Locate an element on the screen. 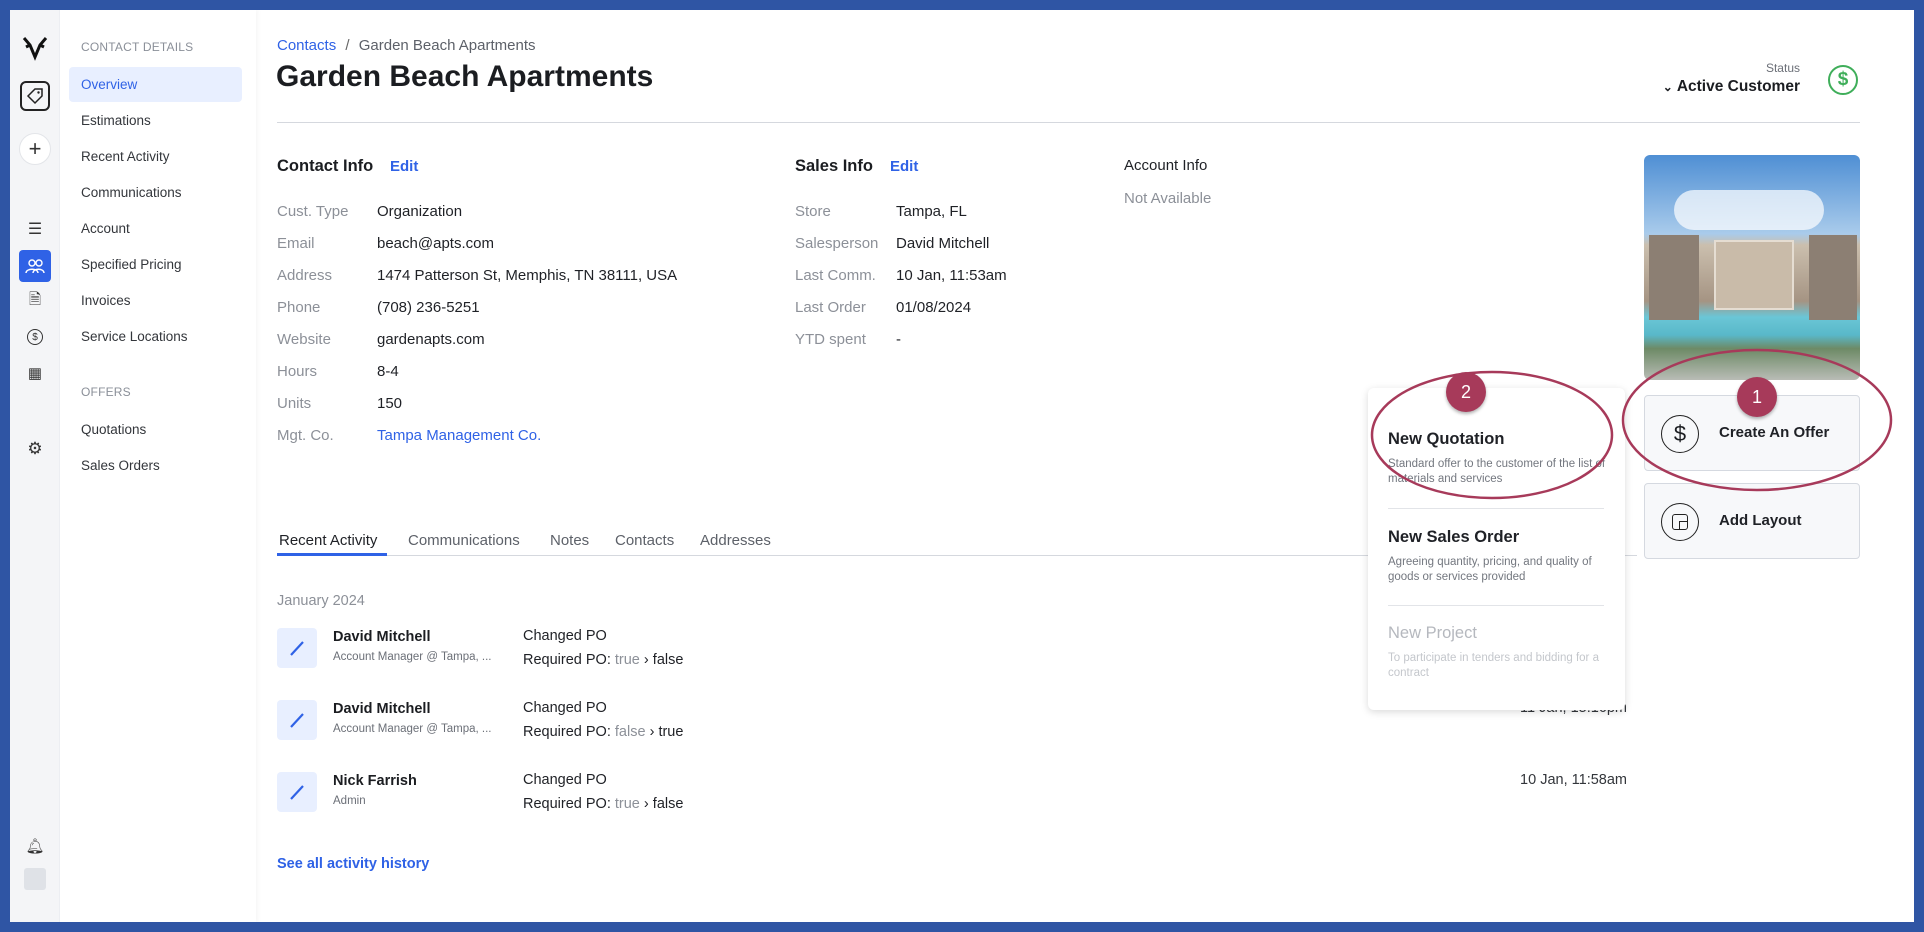 Image resolution: width=1924 pixels, height=932 pixels. annotation-ellipses is located at coordinates (1631, 424).